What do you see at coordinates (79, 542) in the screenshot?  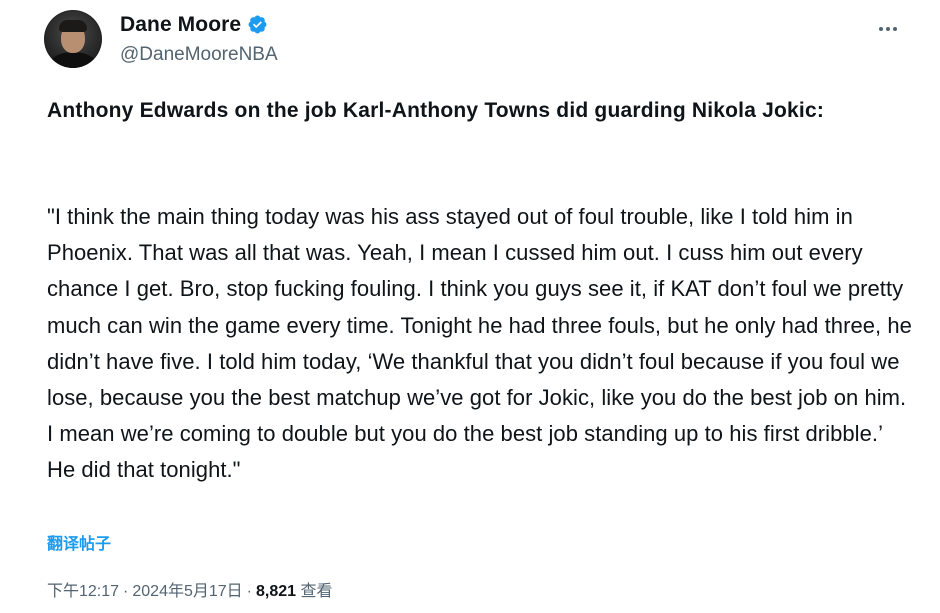 I see `translate-post-link: 翻译帖子` at bounding box center [79, 542].